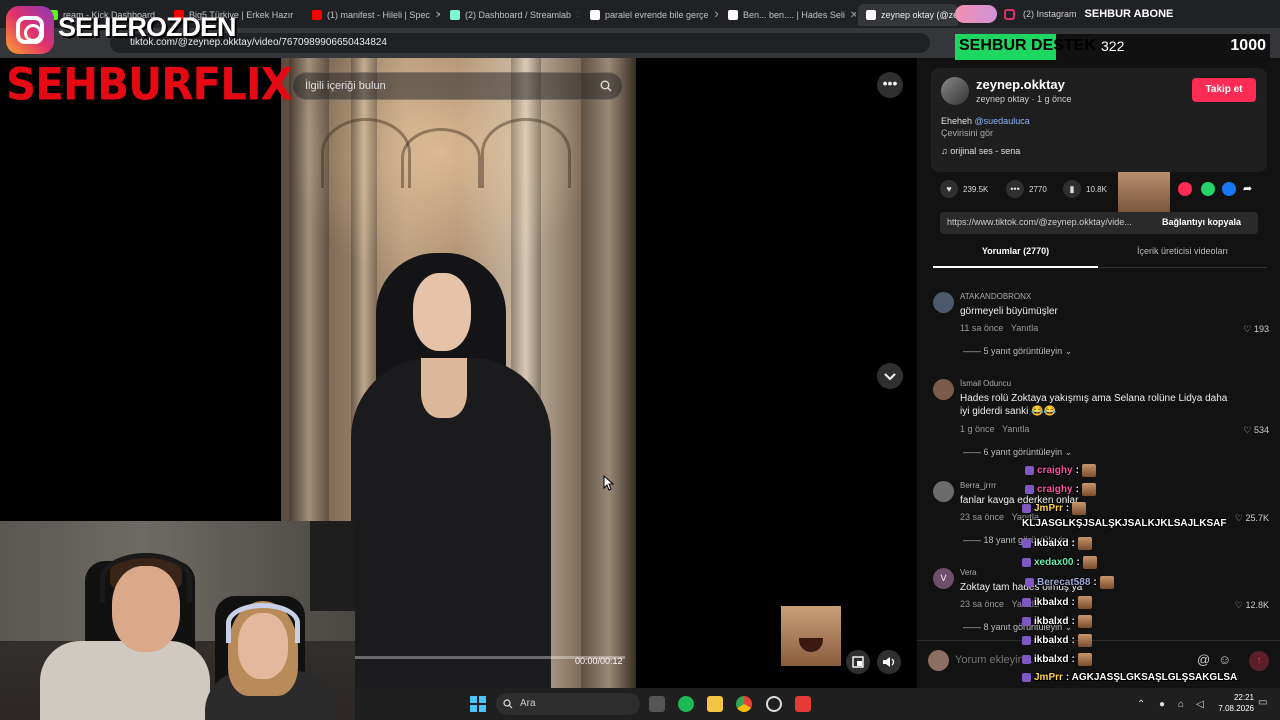  What do you see at coordinates (1162, 704) in the screenshot?
I see `microphone-icon: ●` at bounding box center [1162, 704].